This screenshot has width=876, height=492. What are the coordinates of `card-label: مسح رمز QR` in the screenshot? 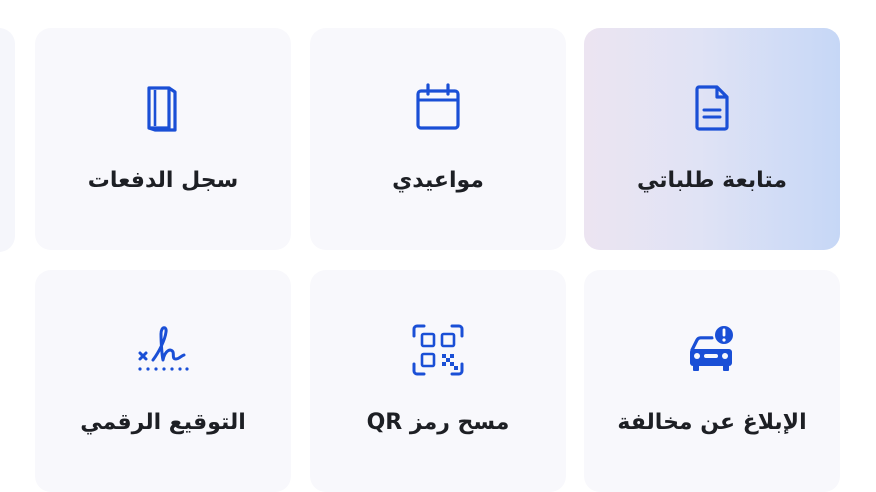 It's located at (438, 422).